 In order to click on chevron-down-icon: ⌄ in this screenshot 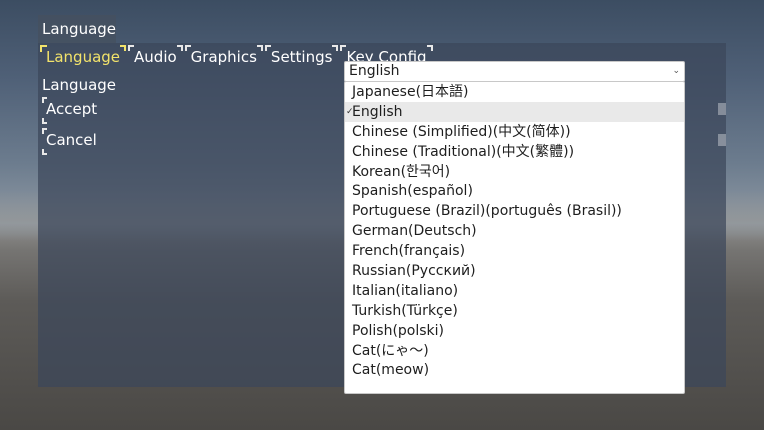, I will do `click(676, 71)`.